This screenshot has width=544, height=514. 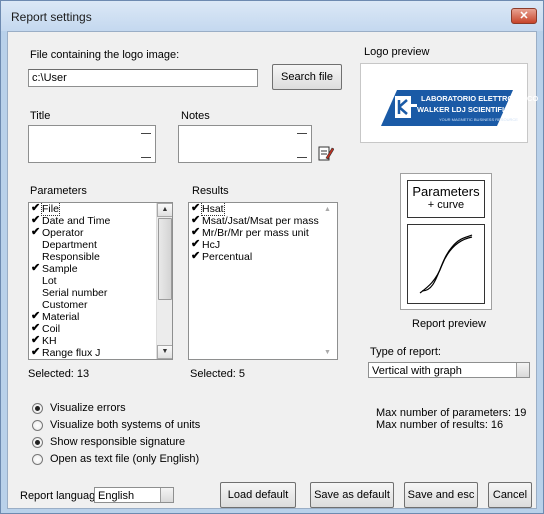 I want to click on parameters-item-label: Date and Time, so click(x=76, y=221).